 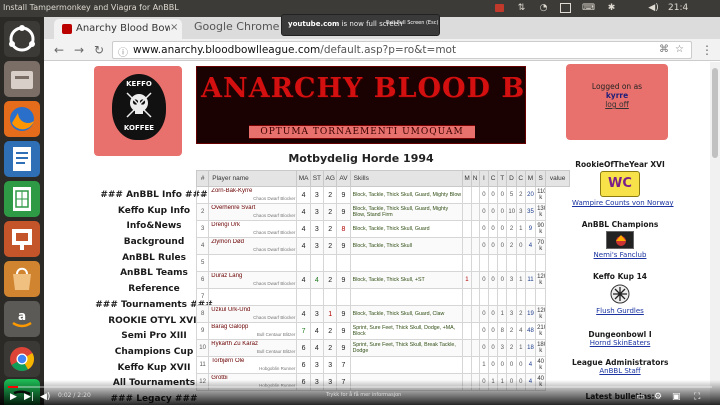 What do you see at coordinates (475, 178) in the screenshot?
I see `column-header: N` at bounding box center [475, 178].